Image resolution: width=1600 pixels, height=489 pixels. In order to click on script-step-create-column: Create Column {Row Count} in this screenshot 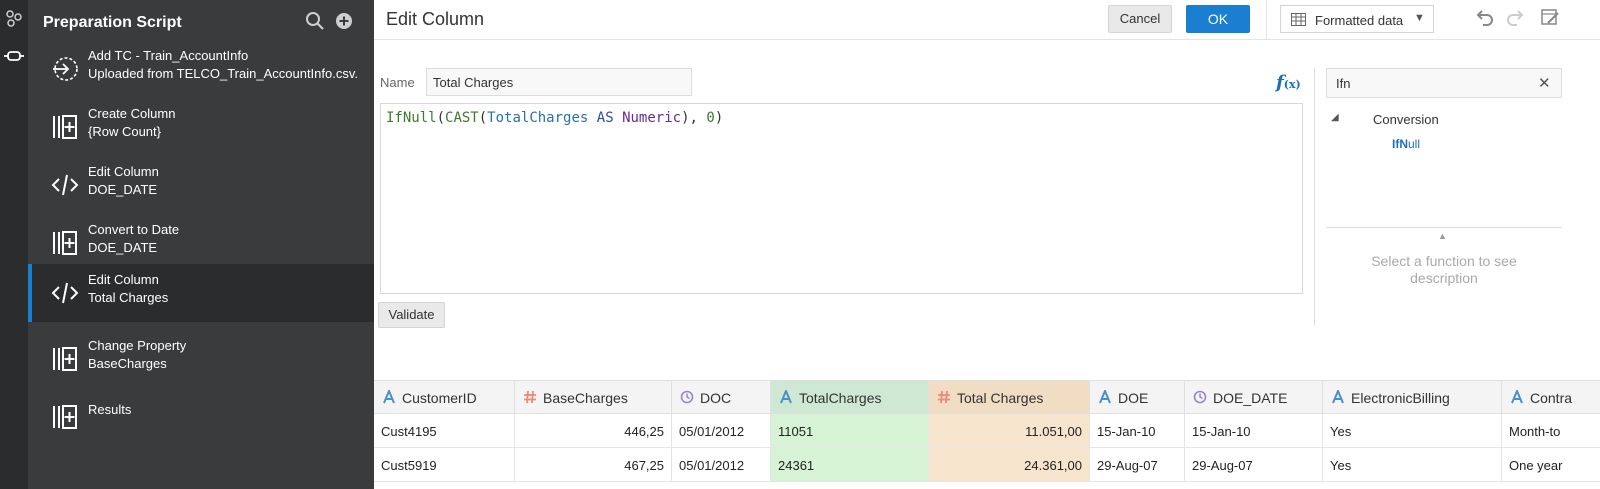, I will do `click(201, 127)`.